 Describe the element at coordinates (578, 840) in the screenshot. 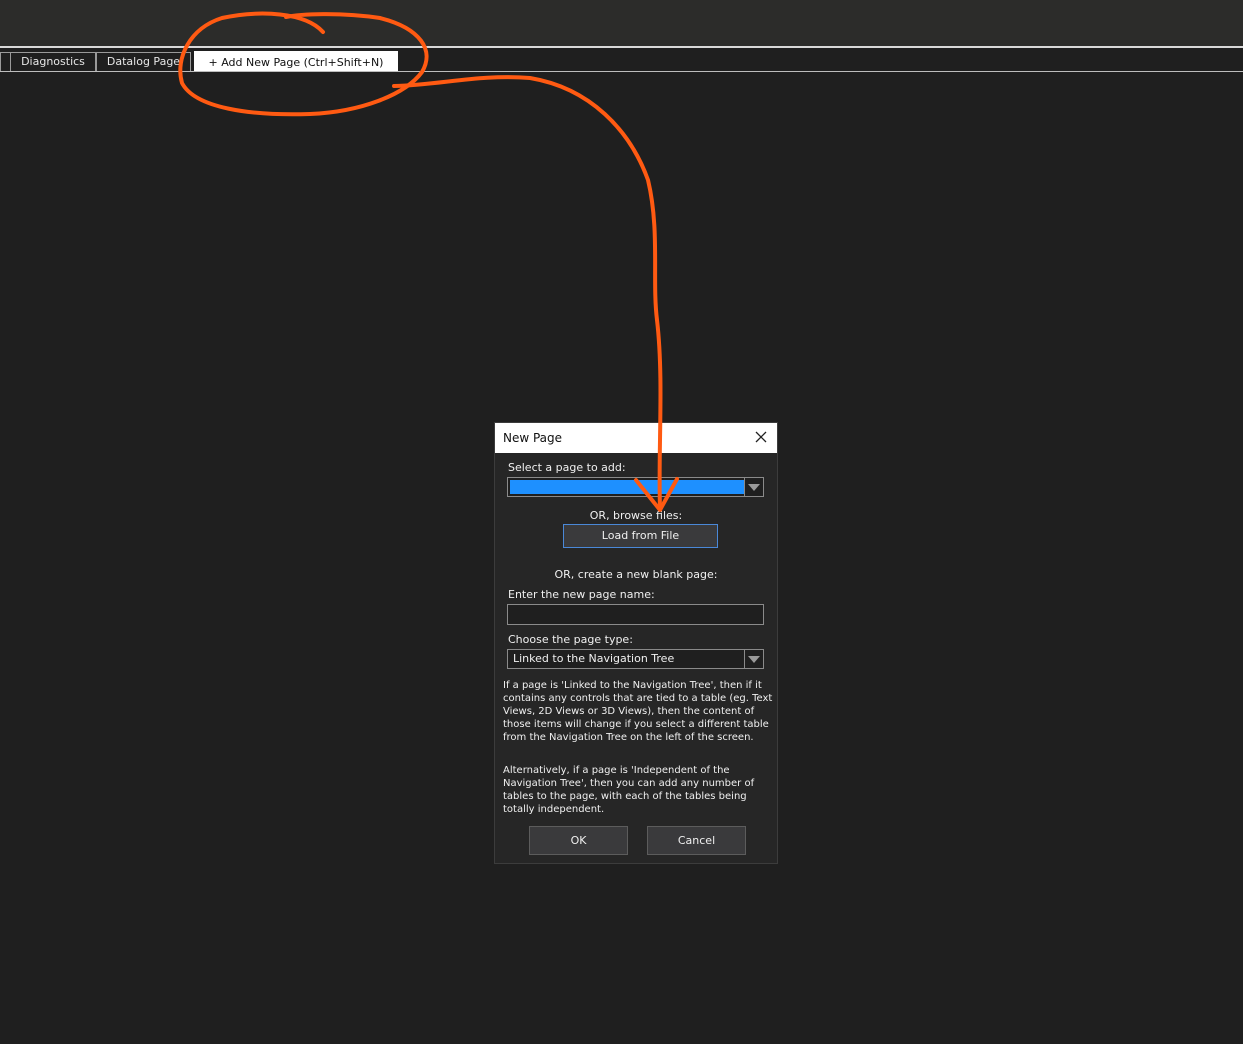

I see `ok-button: OK` at that location.